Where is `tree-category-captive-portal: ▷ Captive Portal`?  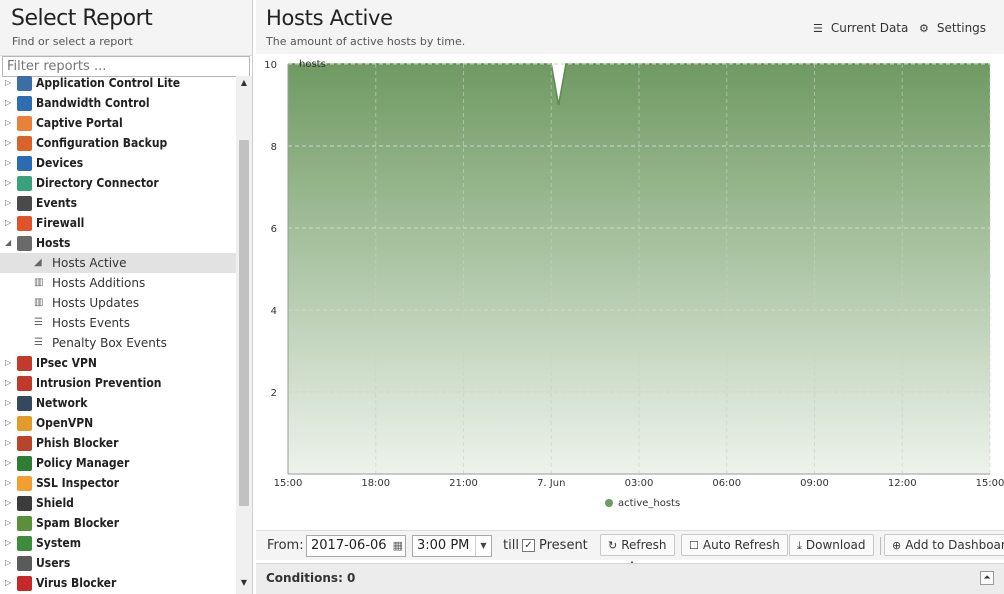 tree-category-captive-portal: ▷ Captive Portal is located at coordinates (118, 123).